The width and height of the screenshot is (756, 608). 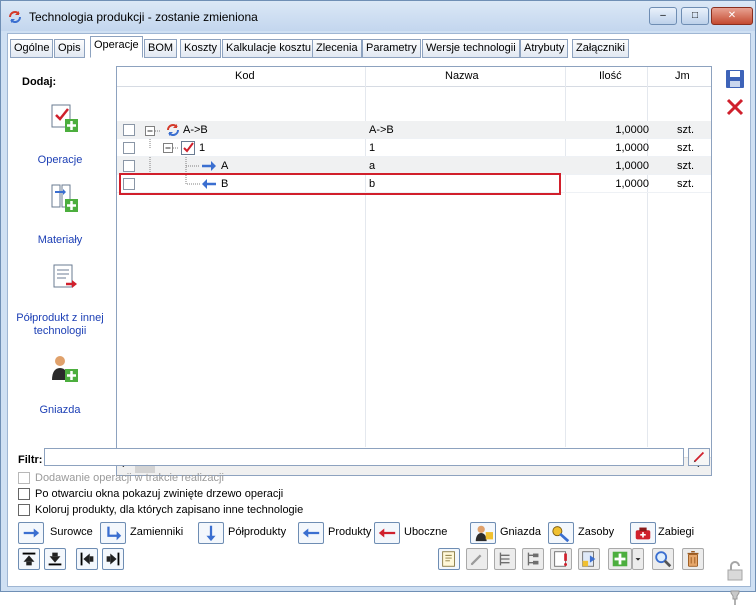 What do you see at coordinates (533, 559) in the screenshot?
I see `tree-collapse-icon` at bounding box center [533, 559].